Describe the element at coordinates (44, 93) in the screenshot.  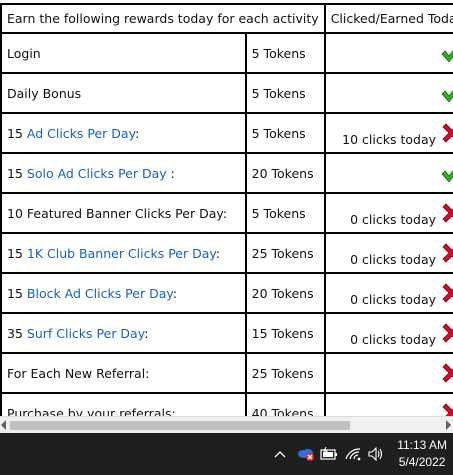
I see `activity-text: Daily Bonus` at that location.